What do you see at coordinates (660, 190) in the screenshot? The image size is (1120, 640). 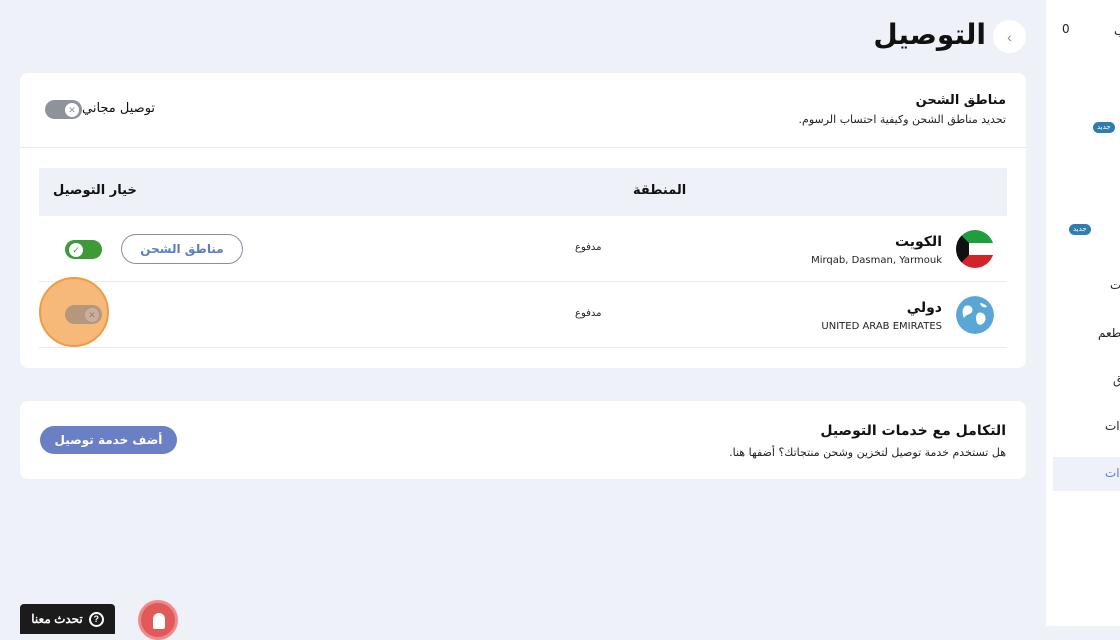 I see `column-header-region: المنطقة` at bounding box center [660, 190].